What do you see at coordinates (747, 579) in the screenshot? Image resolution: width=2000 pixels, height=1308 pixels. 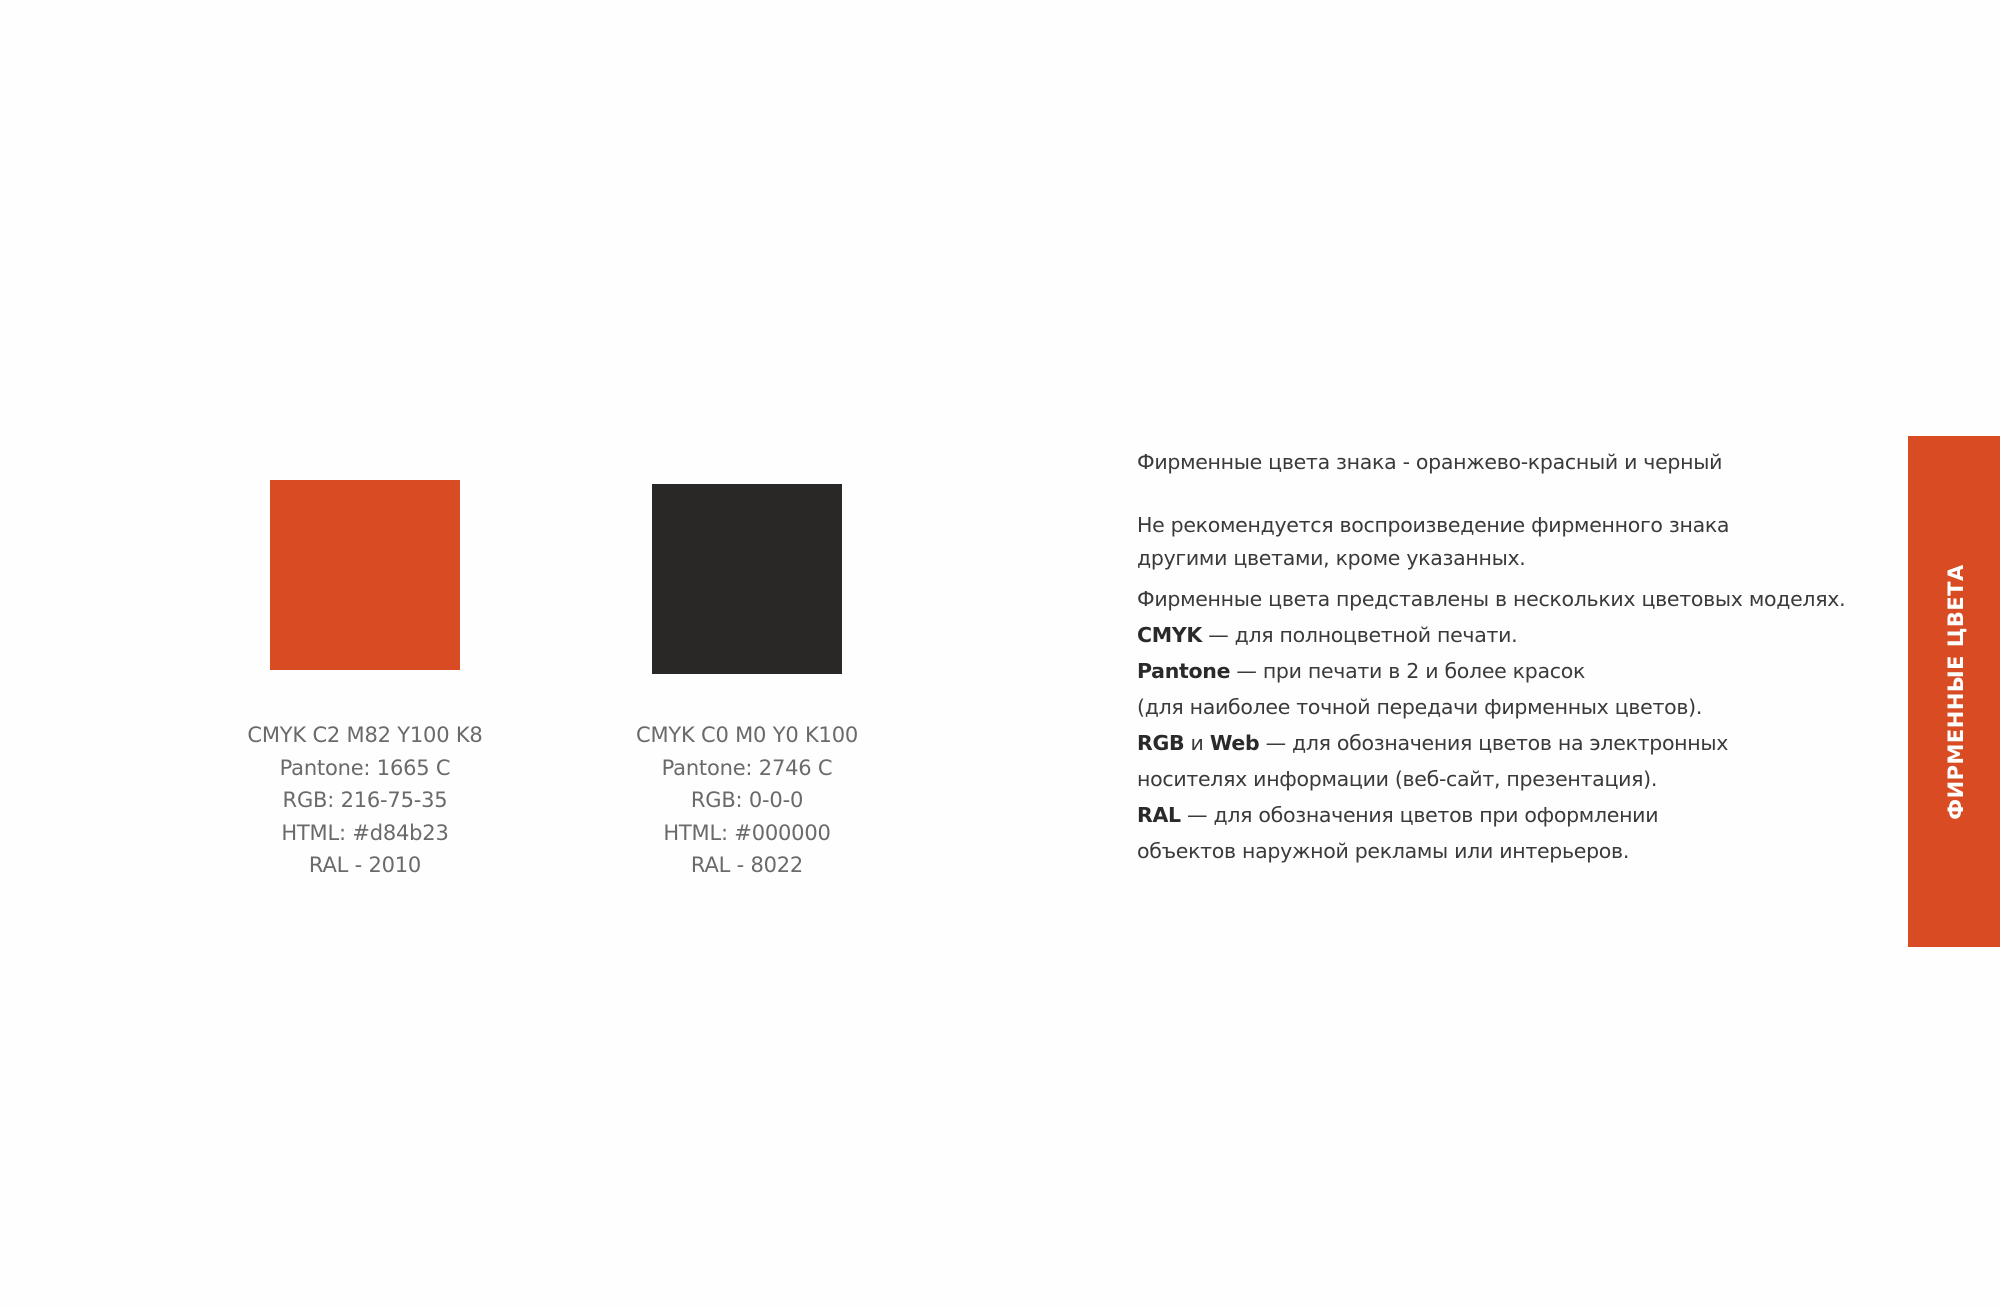 I see `black-color-swatch` at bounding box center [747, 579].